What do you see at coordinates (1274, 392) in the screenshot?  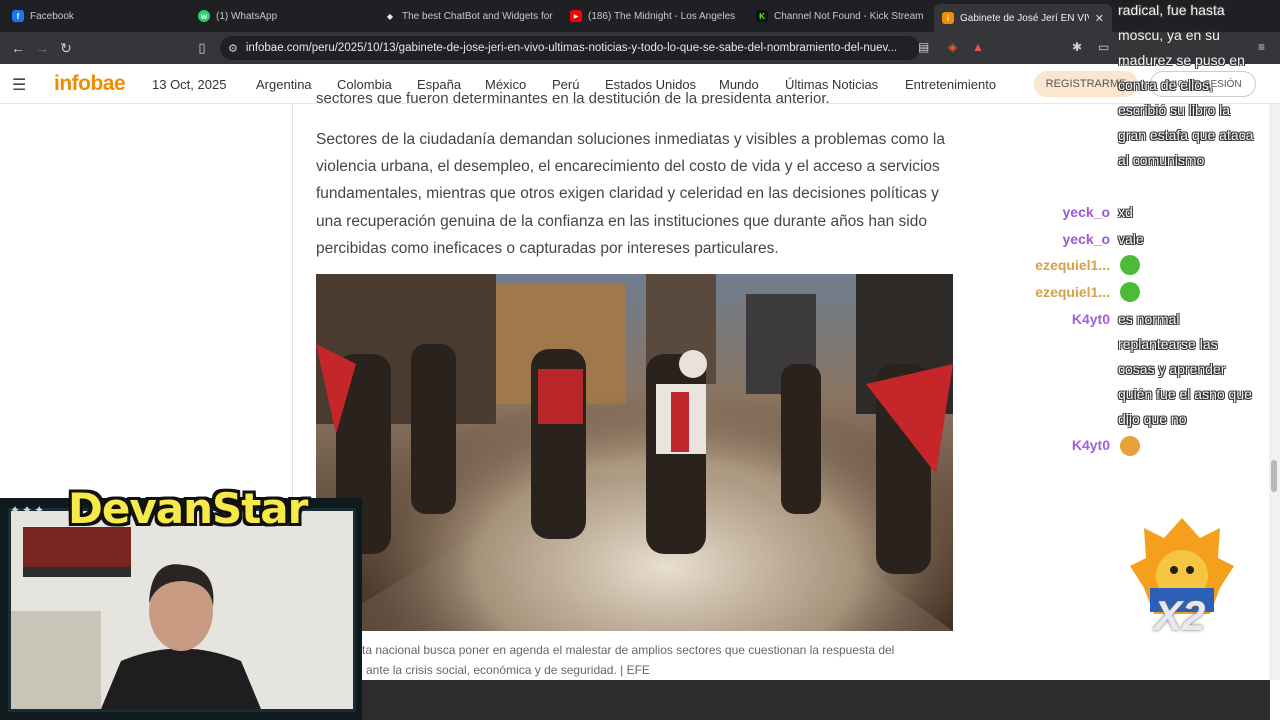 I see `page-scrollbar` at bounding box center [1274, 392].